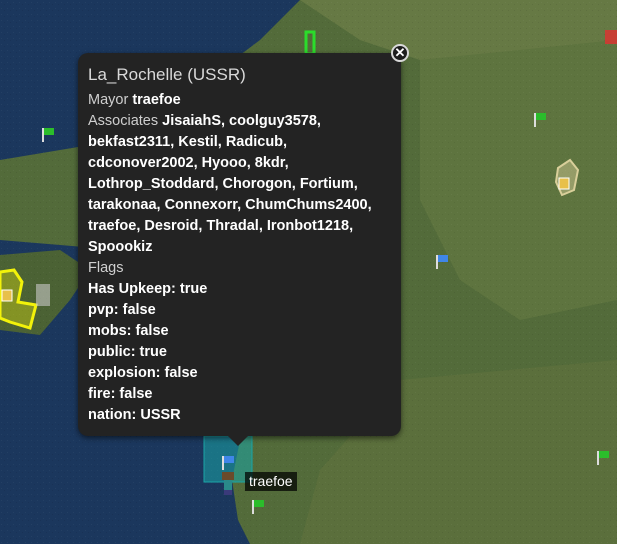 This screenshot has height=544, width=617. What do you see at coordinates (156, 100) in the screenshot?
I see `mayor-value: traefoe` at bounding box center [156, 100].